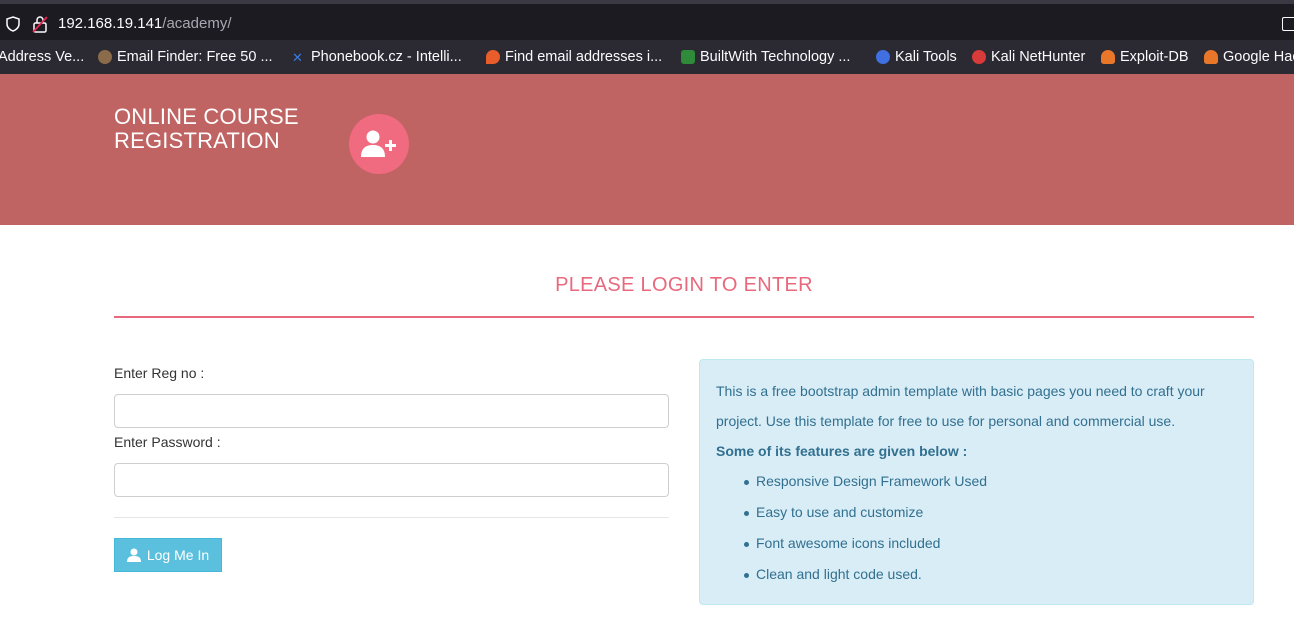  I want to click on features-heading: Some of its features are given below :, so click(842, 451).